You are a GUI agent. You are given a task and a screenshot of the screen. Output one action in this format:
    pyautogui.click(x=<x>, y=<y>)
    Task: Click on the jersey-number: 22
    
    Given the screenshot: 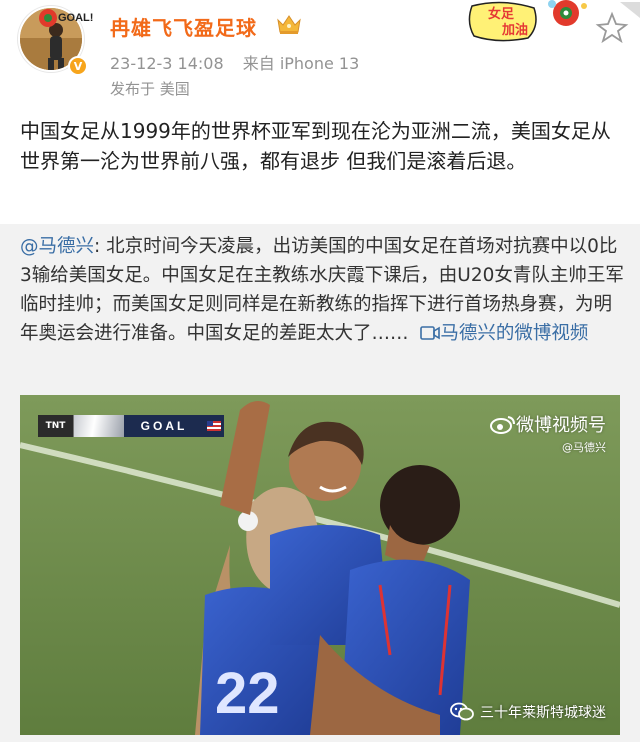 What is the action you would take?
    pyautogui.click(x=247, y=693)
    